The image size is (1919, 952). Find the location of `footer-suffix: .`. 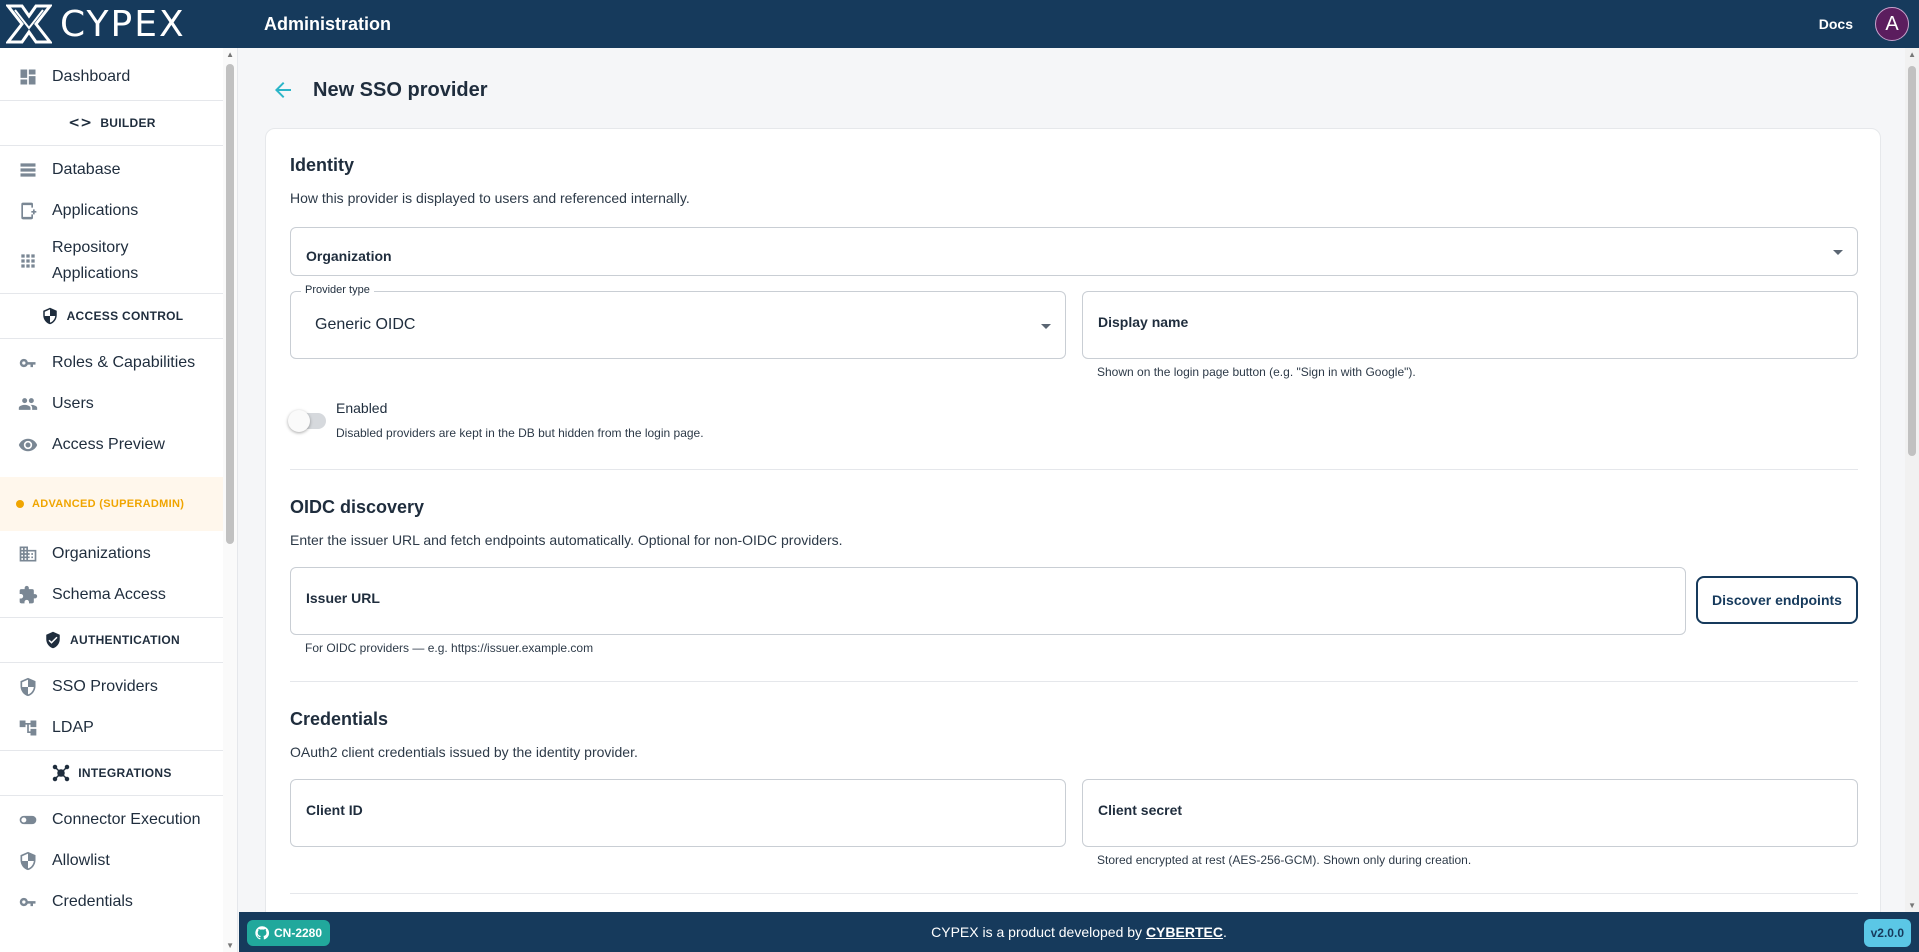

footer-suffix: . is located at coordinates (1224, 932).